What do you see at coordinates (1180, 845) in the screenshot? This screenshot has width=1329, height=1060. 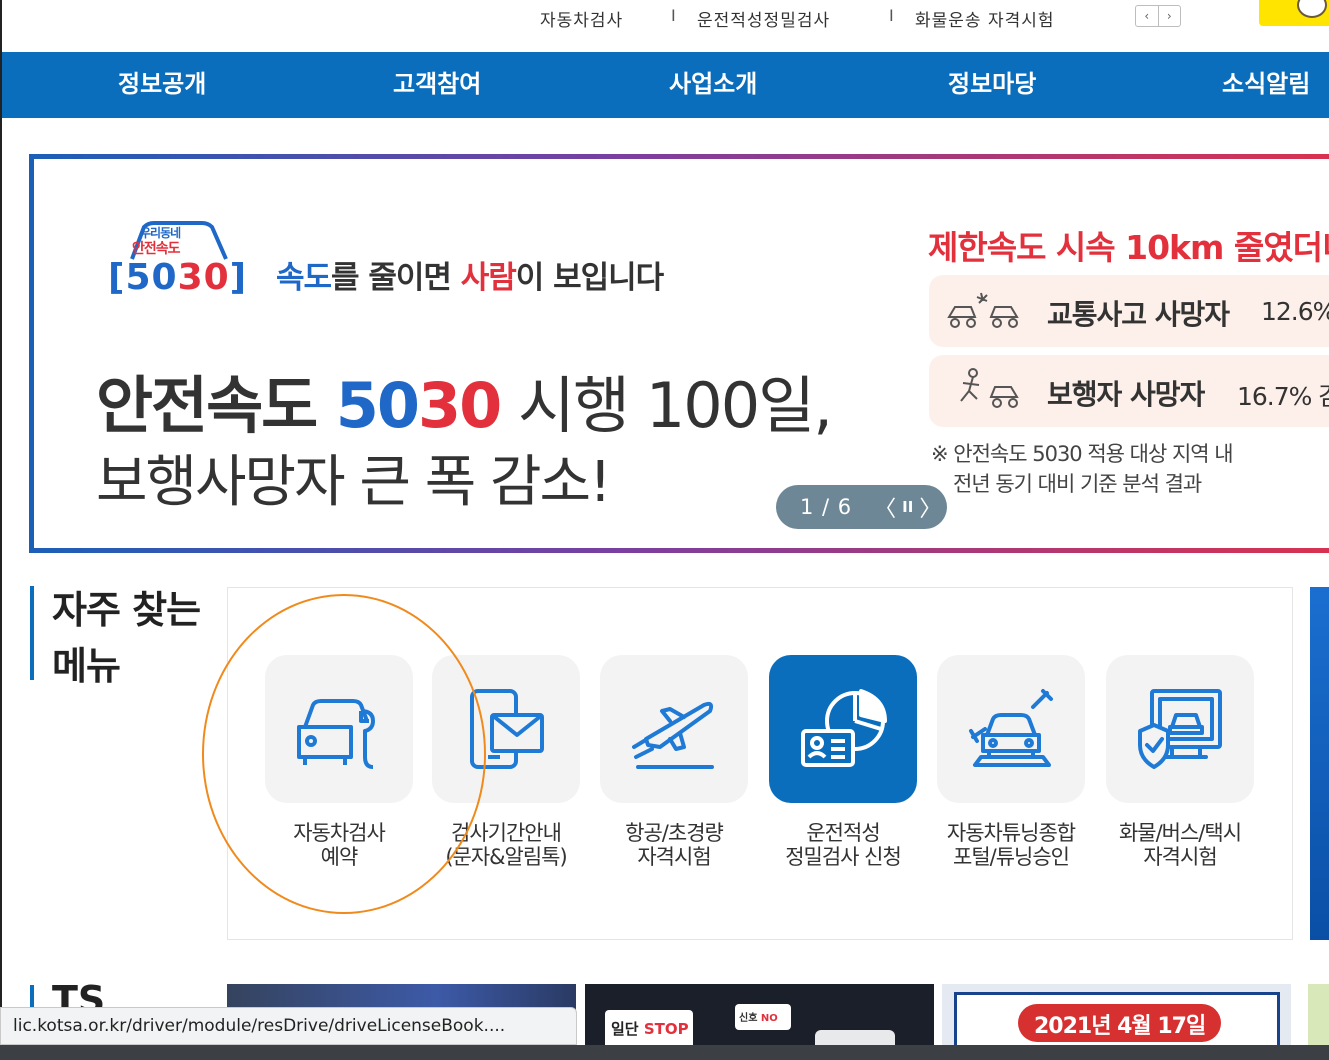 I see `menu-label: 화물/버스/택시 자격시험` at bounding box center [1180, 845].